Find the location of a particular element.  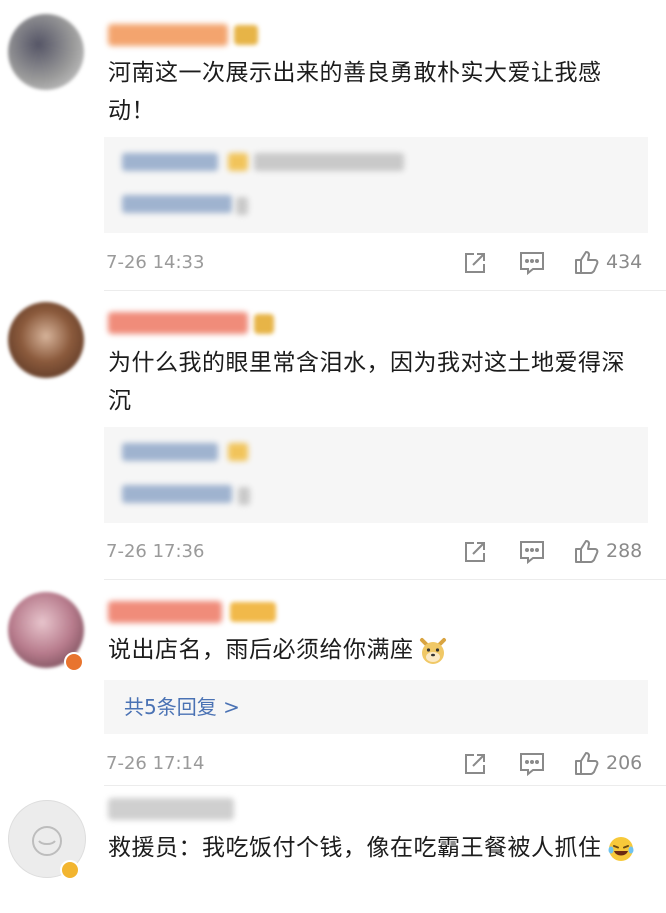

like-count: 206 is located at coordinates (624, 763).